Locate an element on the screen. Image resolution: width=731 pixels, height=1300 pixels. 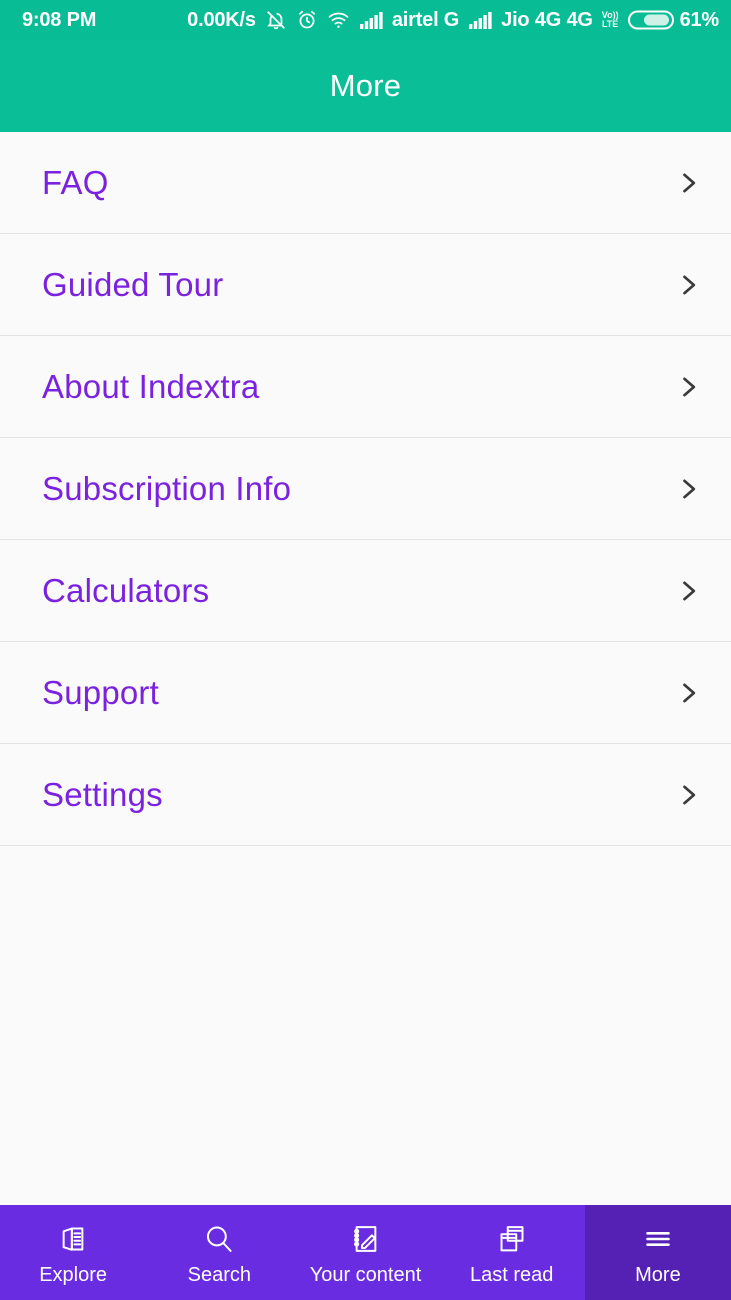
nav-item-last-read: Last read is located at coordinates (512, 1252).